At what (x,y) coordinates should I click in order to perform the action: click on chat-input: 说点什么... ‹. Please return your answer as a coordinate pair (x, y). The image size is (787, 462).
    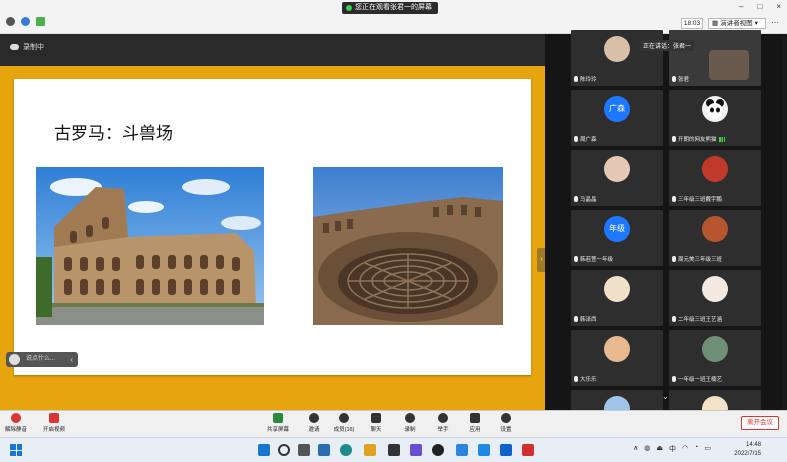
    Looking at the image, I should click on (42, 359).